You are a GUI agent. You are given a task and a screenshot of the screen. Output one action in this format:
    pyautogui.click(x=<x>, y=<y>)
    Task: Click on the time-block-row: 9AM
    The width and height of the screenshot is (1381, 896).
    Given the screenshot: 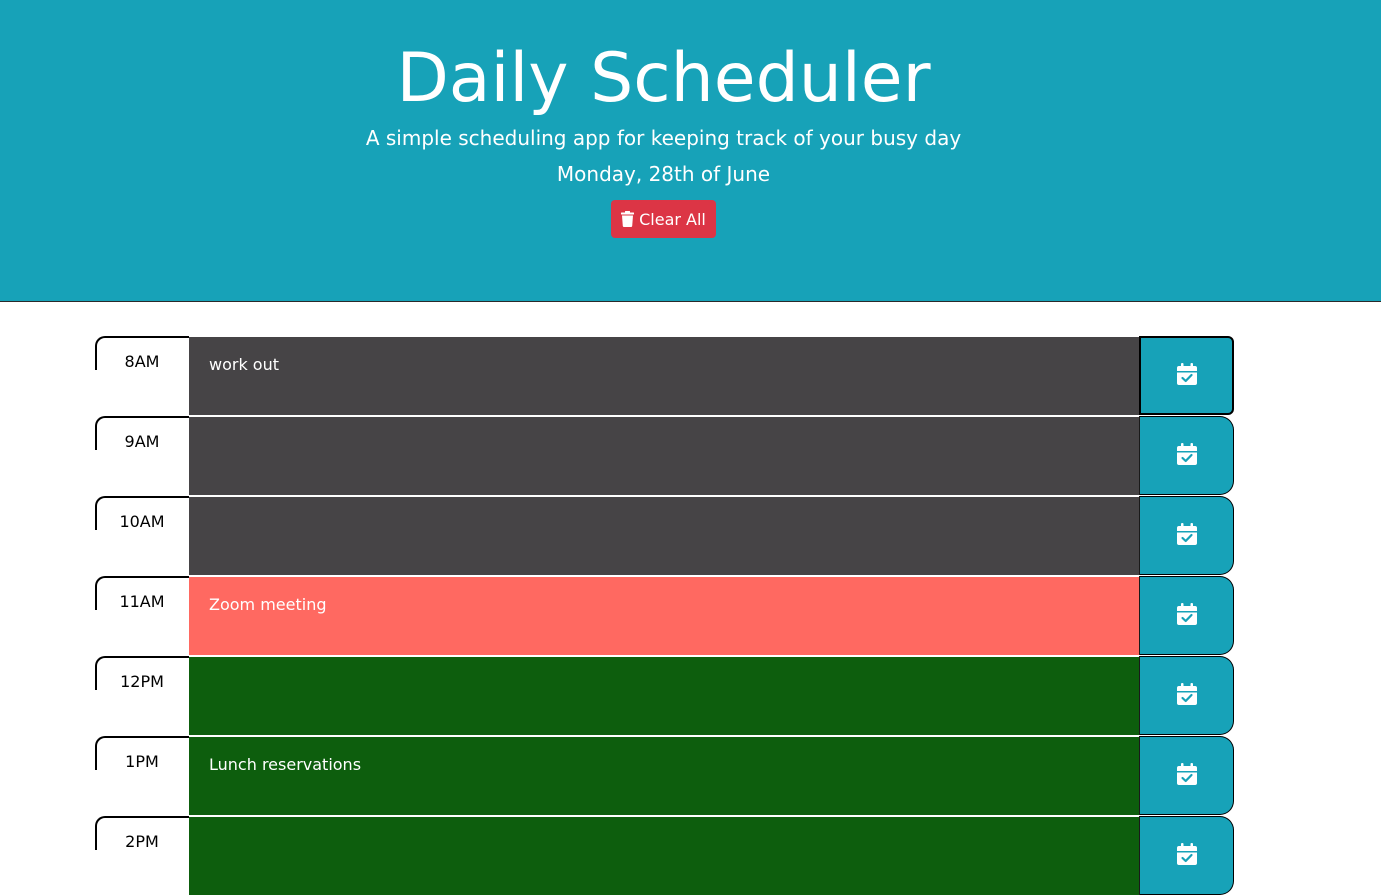 What is the action you would take?
    pyautogui.click(x=664, y=456)
    